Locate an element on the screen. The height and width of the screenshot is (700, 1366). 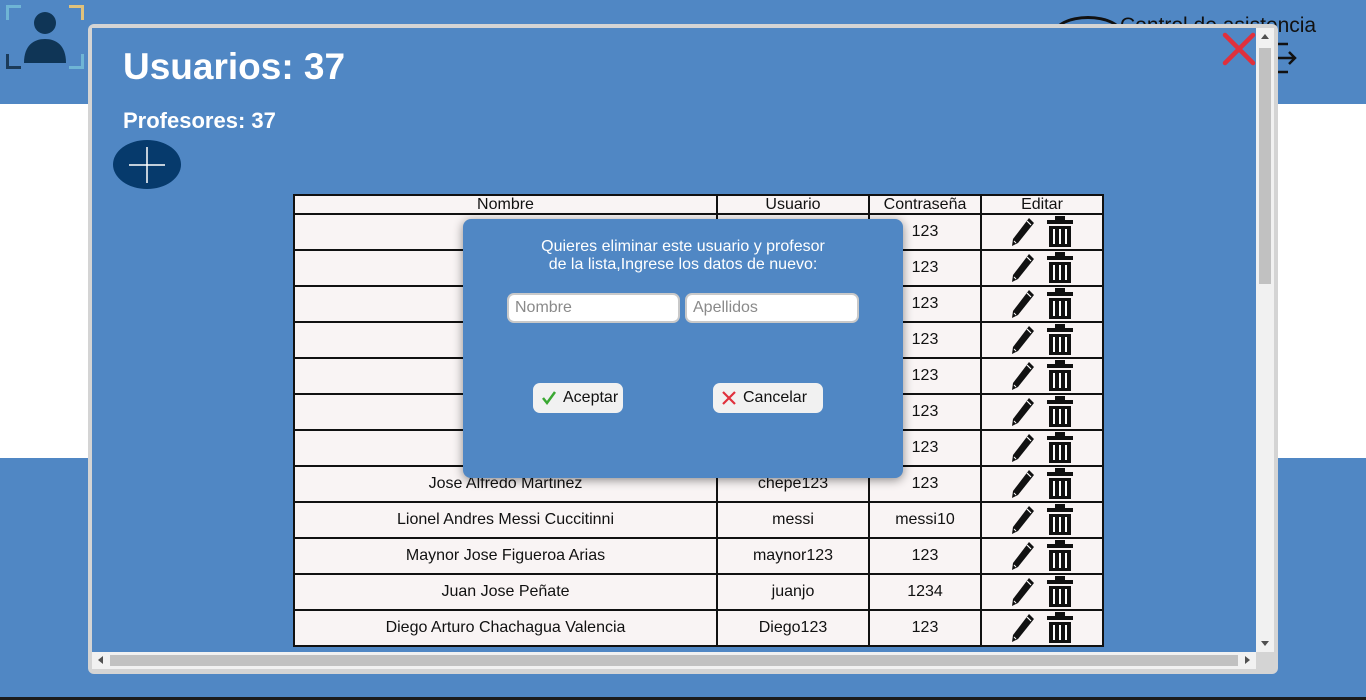
dialog-message-line2: de la lista,Ingrese los datos de nuevo: is located at coordinates (683, 264).